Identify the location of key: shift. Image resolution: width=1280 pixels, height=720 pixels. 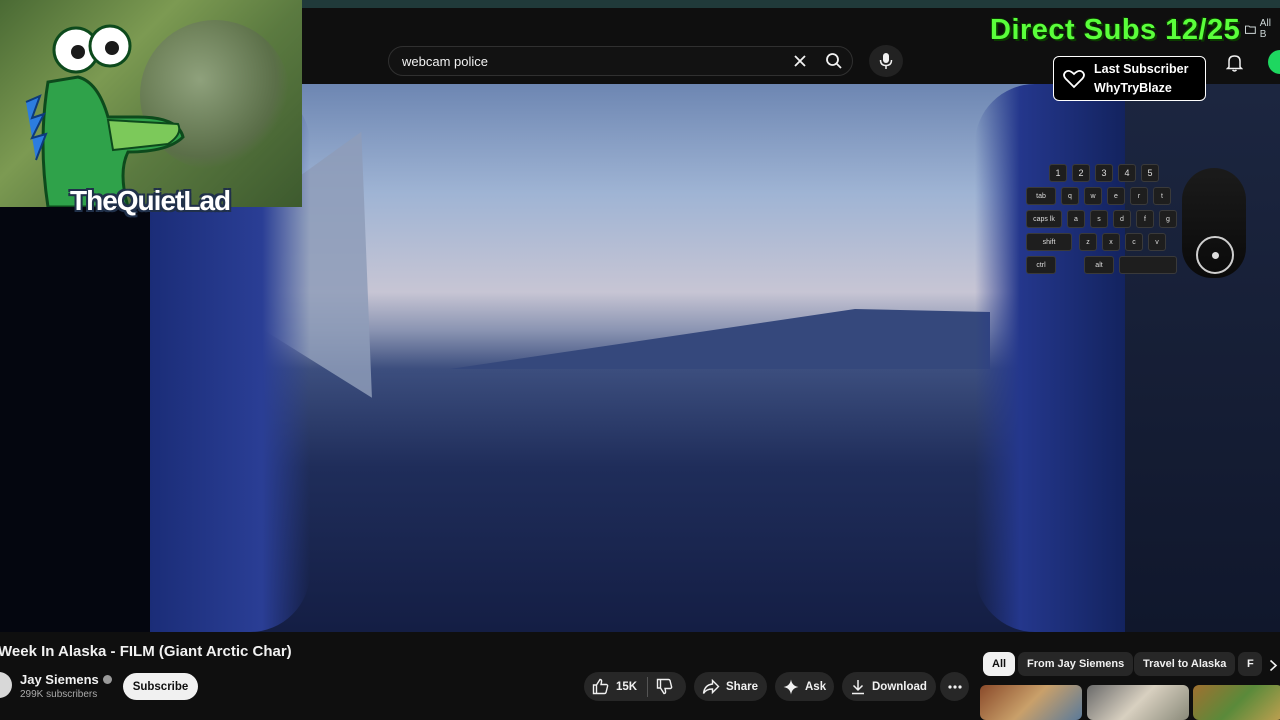
(1049, 242).